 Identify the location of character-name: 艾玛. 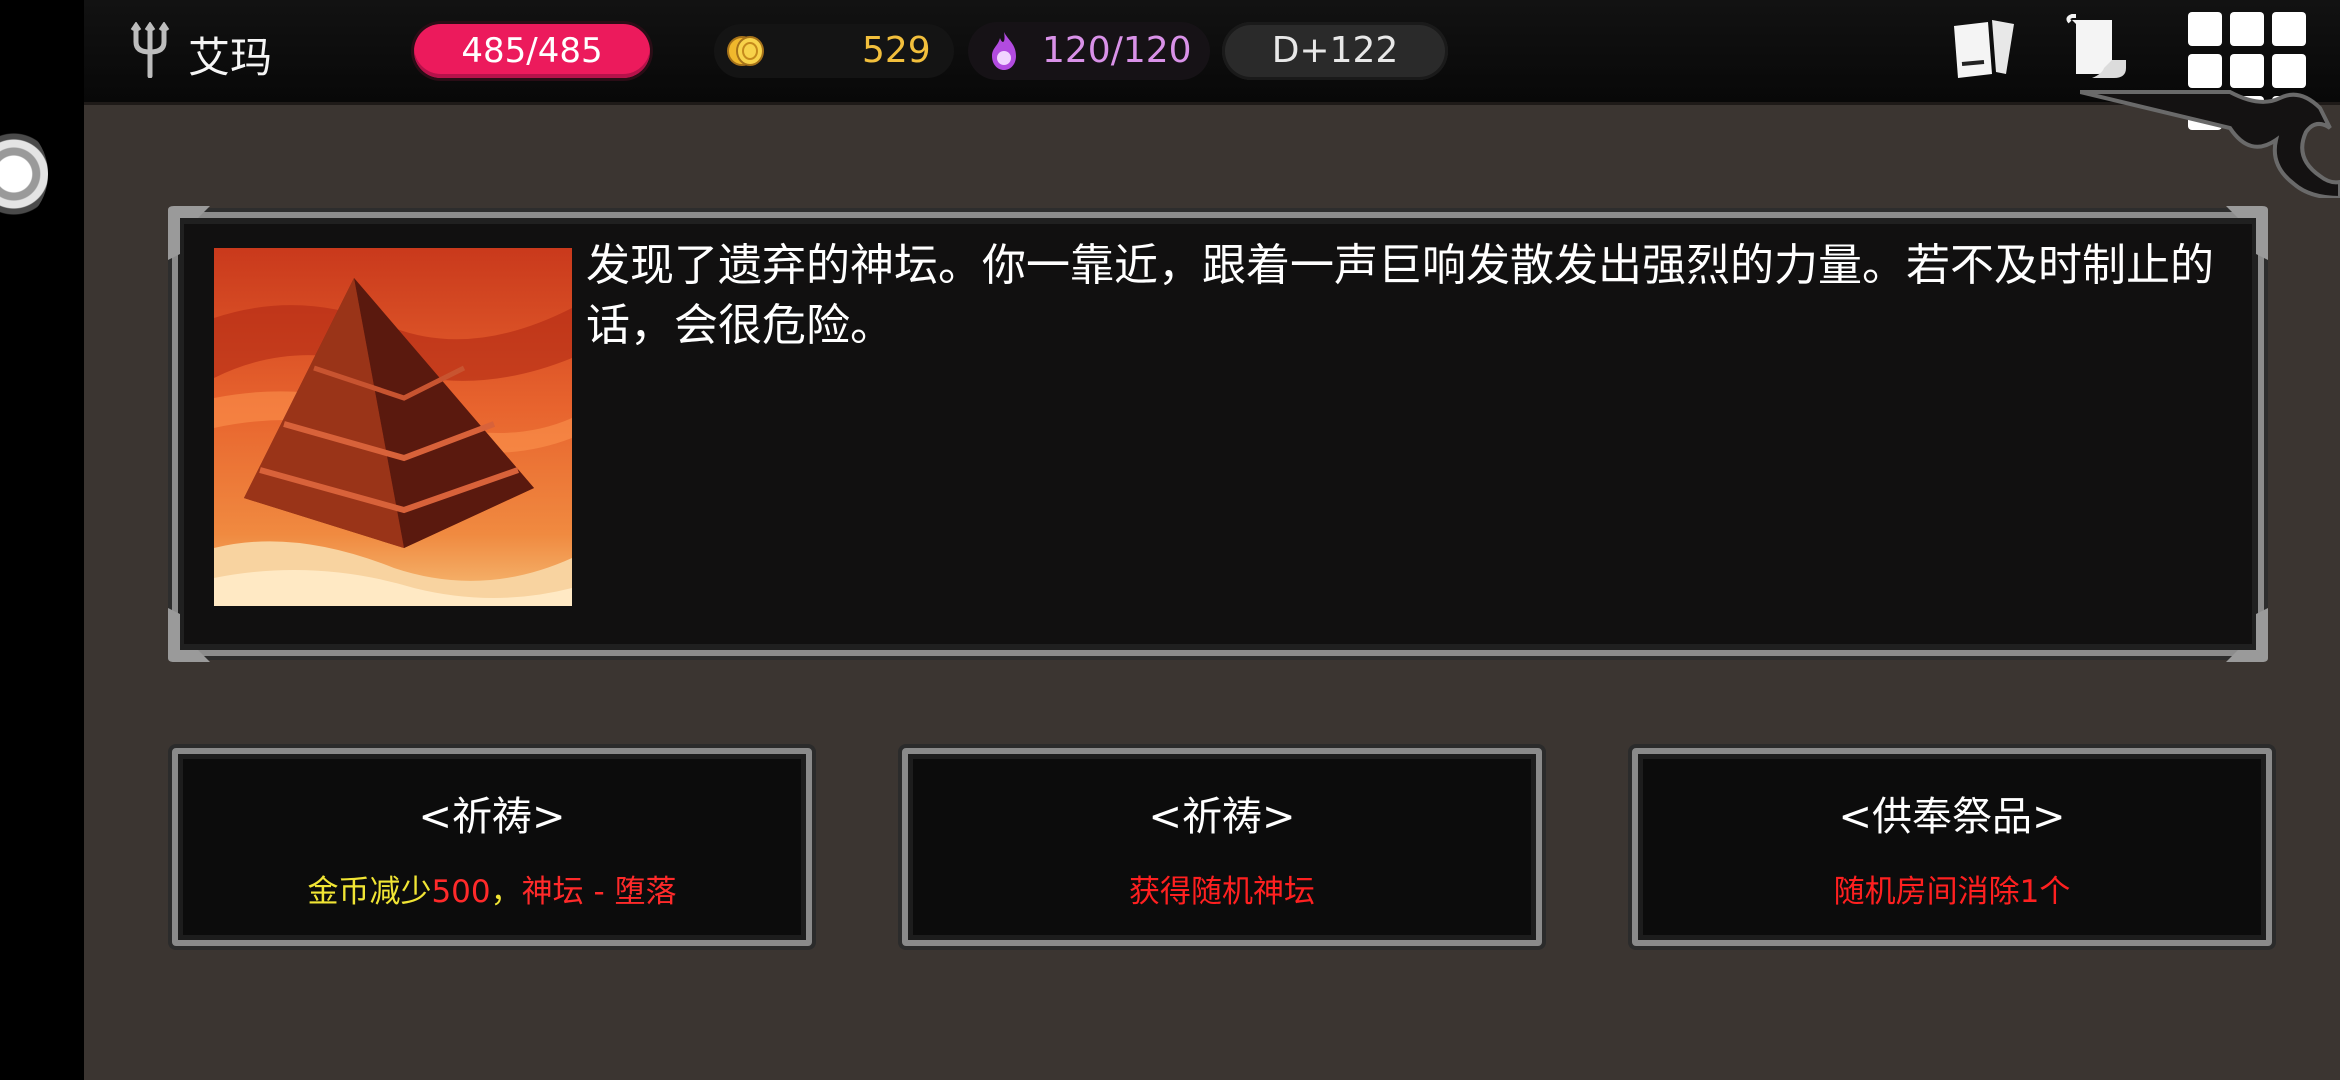
(230, 57).